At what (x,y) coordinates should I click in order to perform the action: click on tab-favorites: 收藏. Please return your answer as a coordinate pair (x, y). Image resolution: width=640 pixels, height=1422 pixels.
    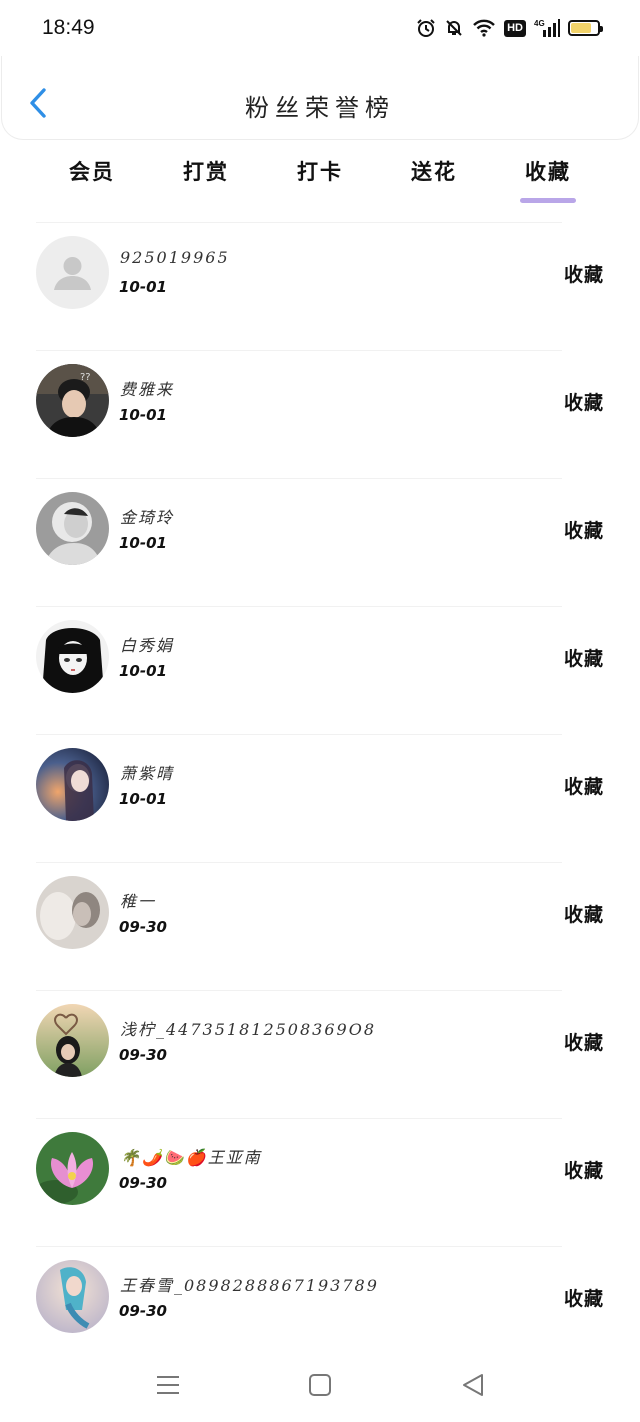
    Looking at the image, I should click on (548, 181).